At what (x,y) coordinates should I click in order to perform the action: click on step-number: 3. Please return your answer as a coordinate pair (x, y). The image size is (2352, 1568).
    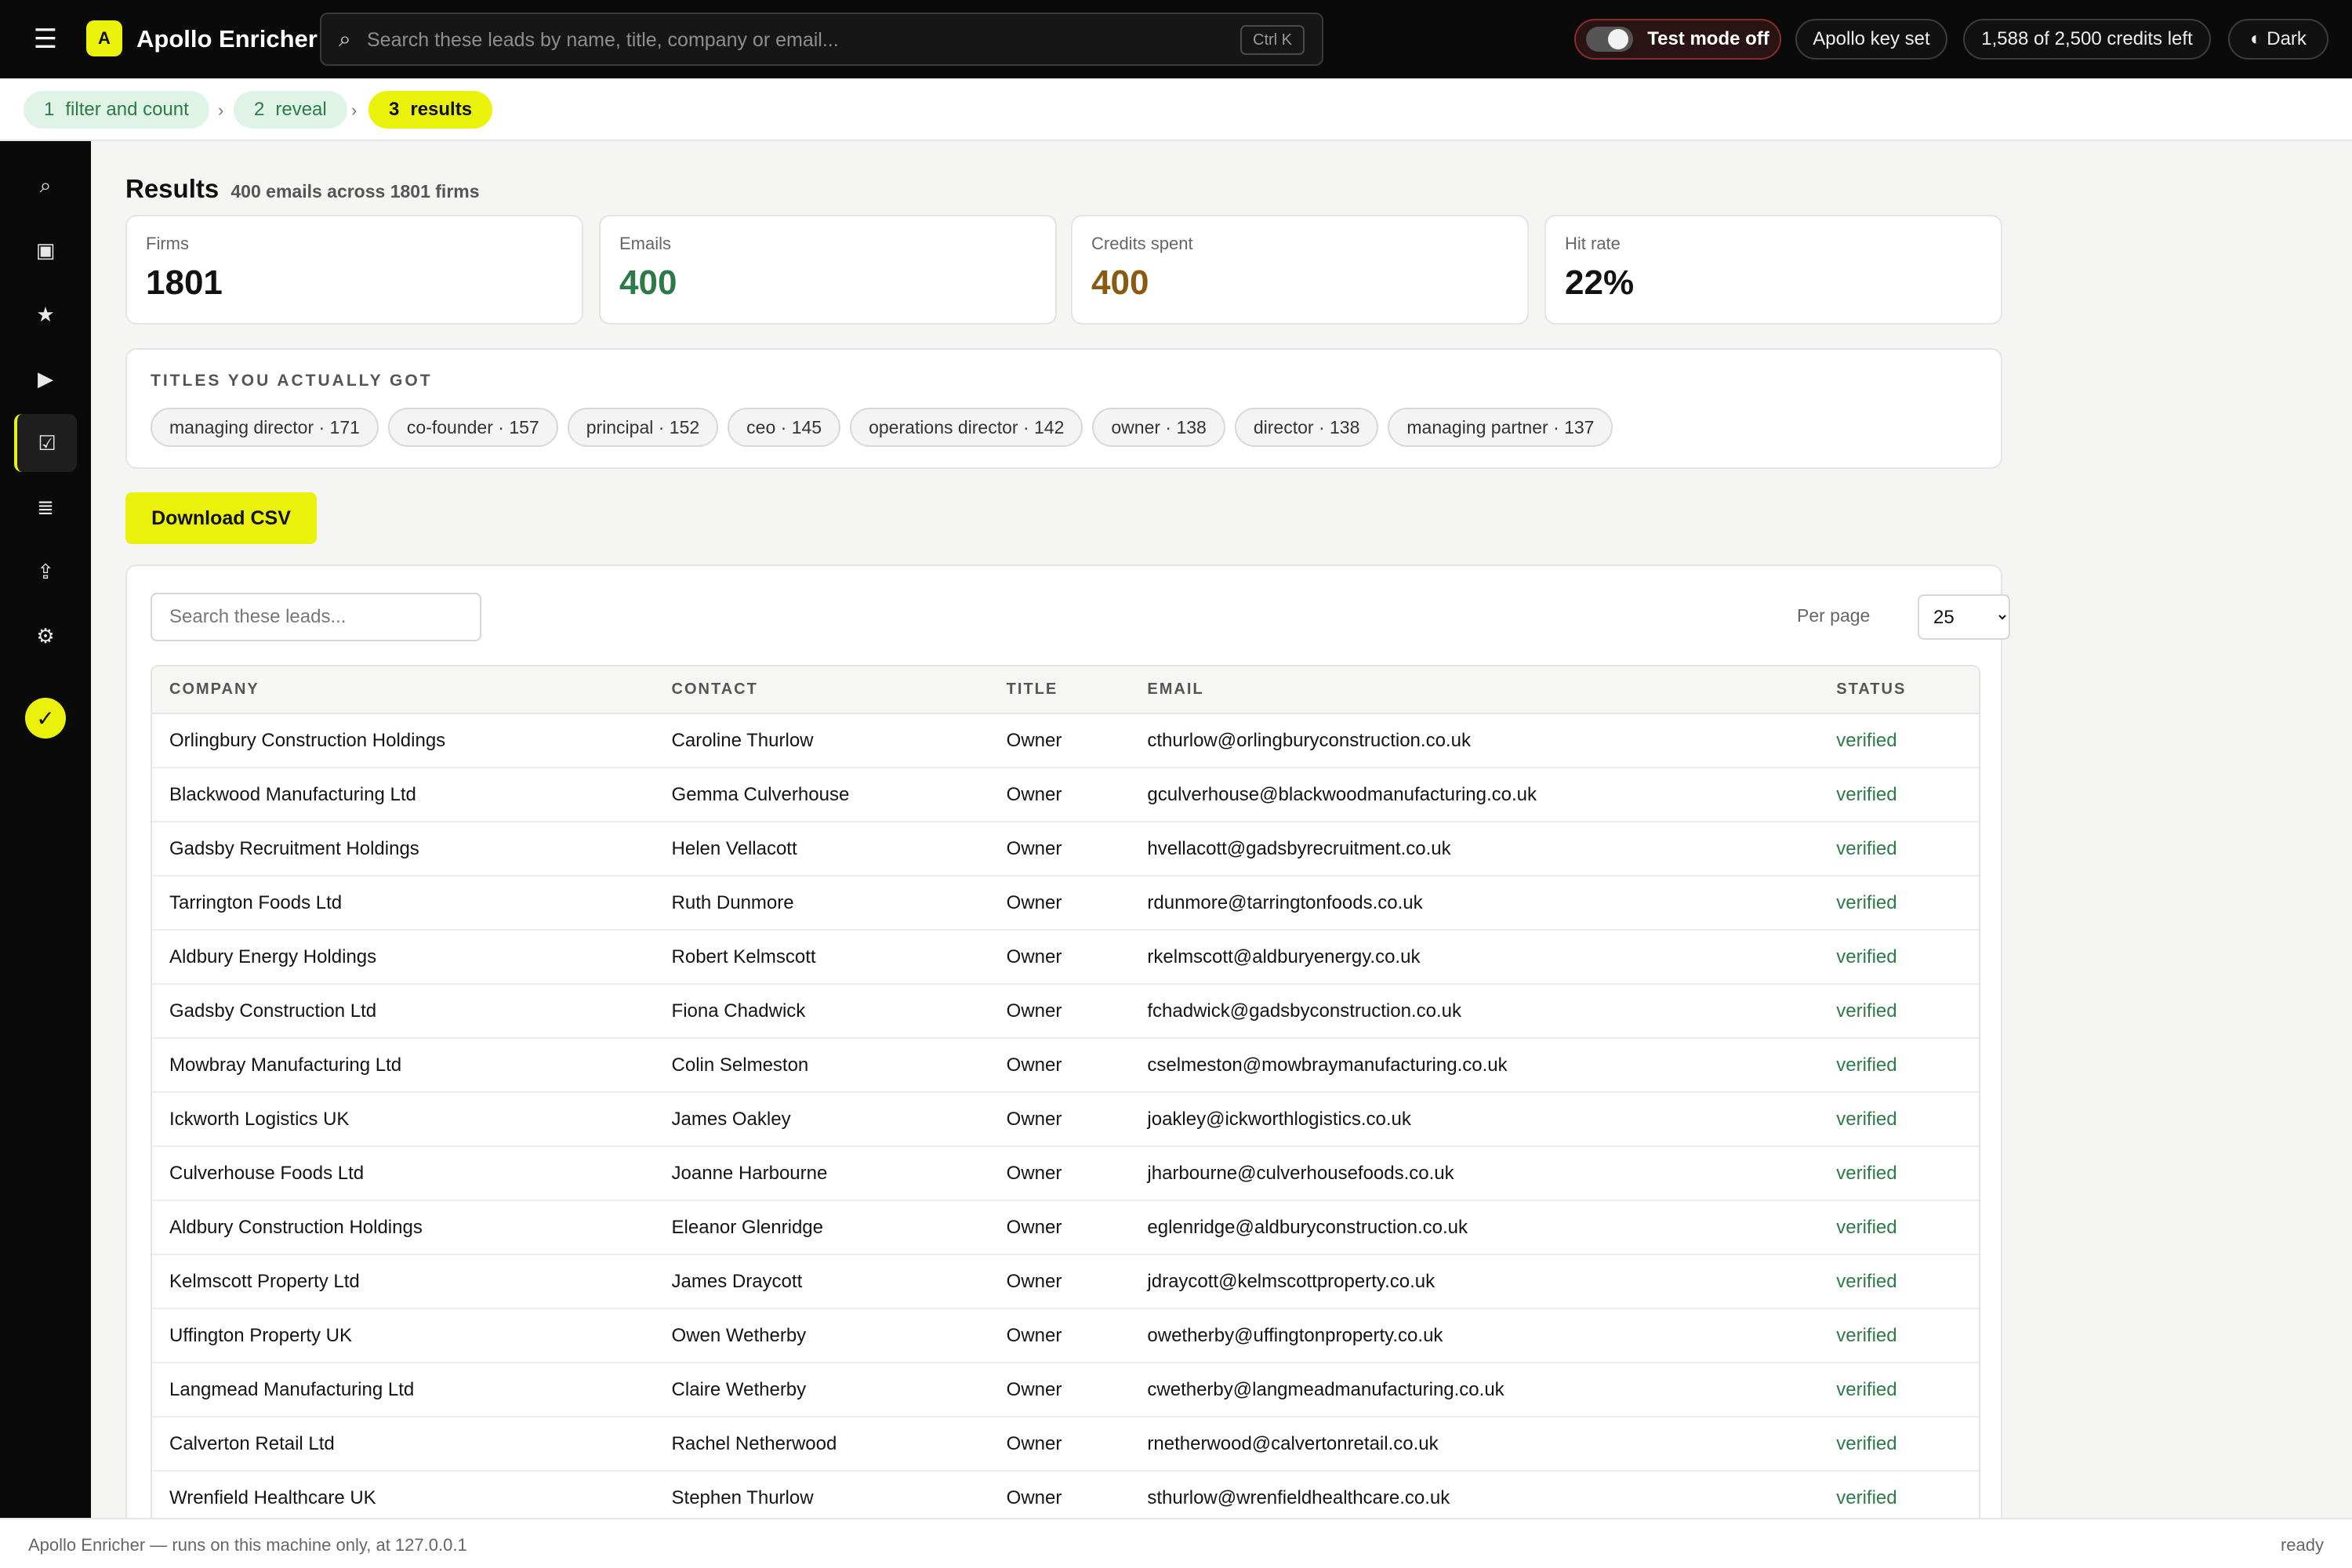
    Looking at the image, I should click on (394, 109).